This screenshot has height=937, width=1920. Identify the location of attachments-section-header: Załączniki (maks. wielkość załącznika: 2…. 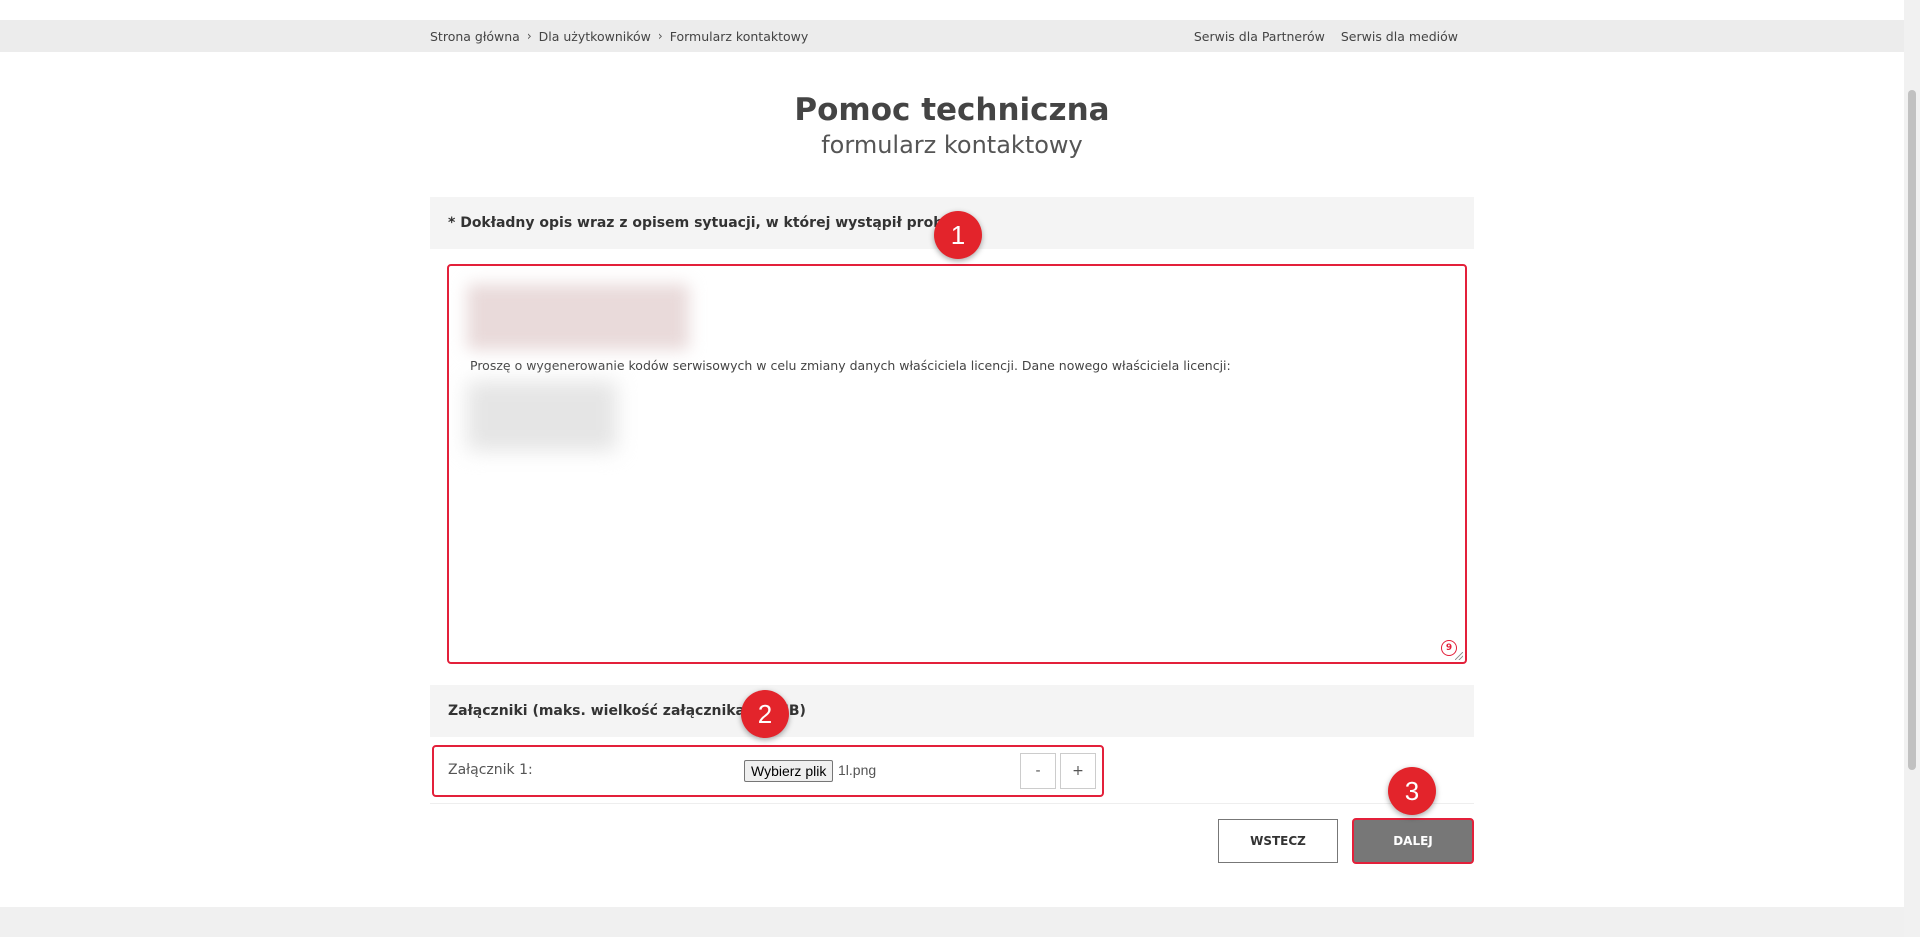
(952, 711).